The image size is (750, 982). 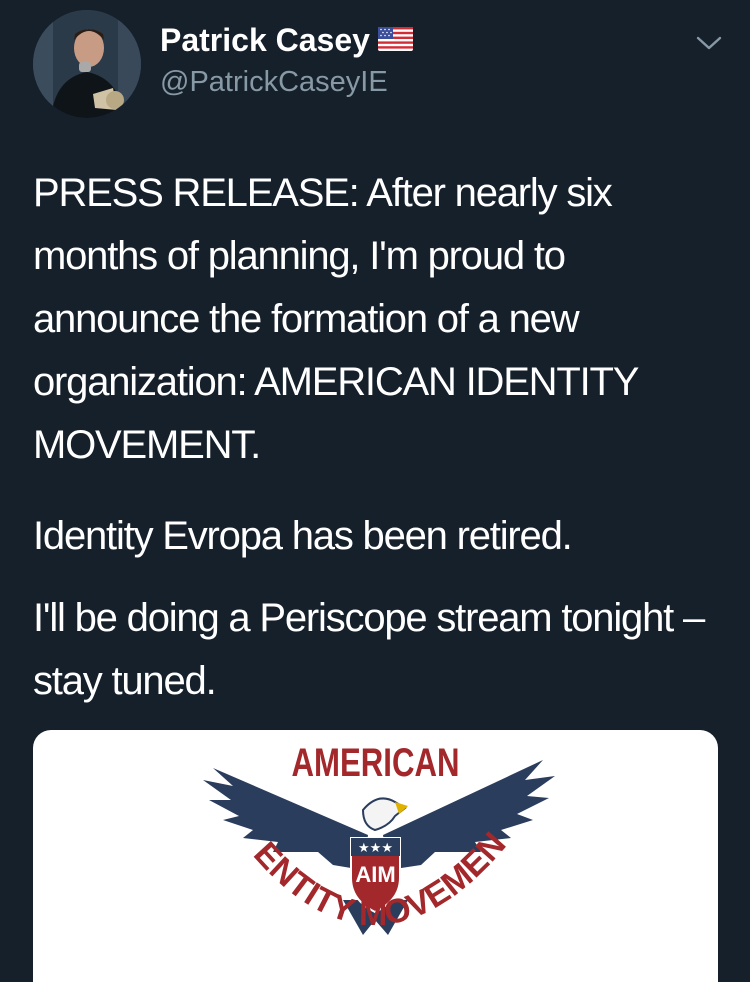 What do you see at coordinates (294, 832) in the screenshot?
I see `aim-logo: ★★★ AIM AMERICAN IDENTITY MOVEMENT` at bounding box center [294, 832].